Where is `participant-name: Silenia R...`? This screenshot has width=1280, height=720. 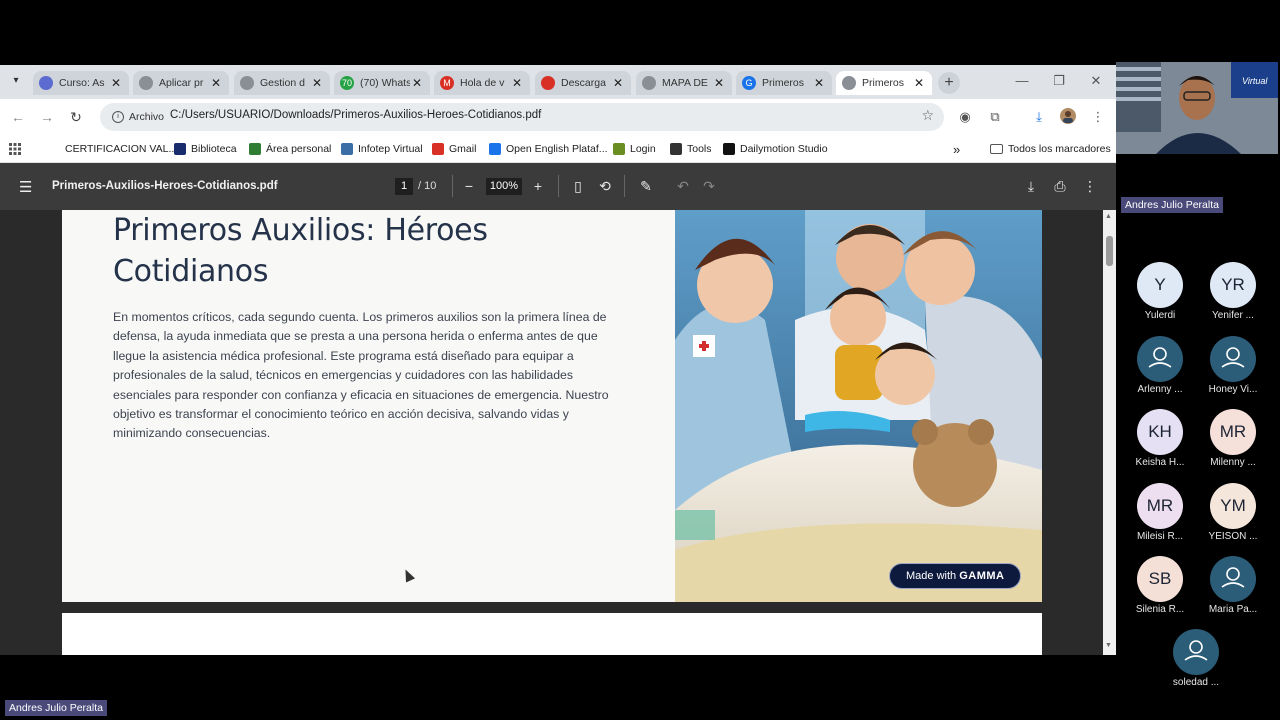
participant-name: Silenia R... is located at coordinates (1160, 609).